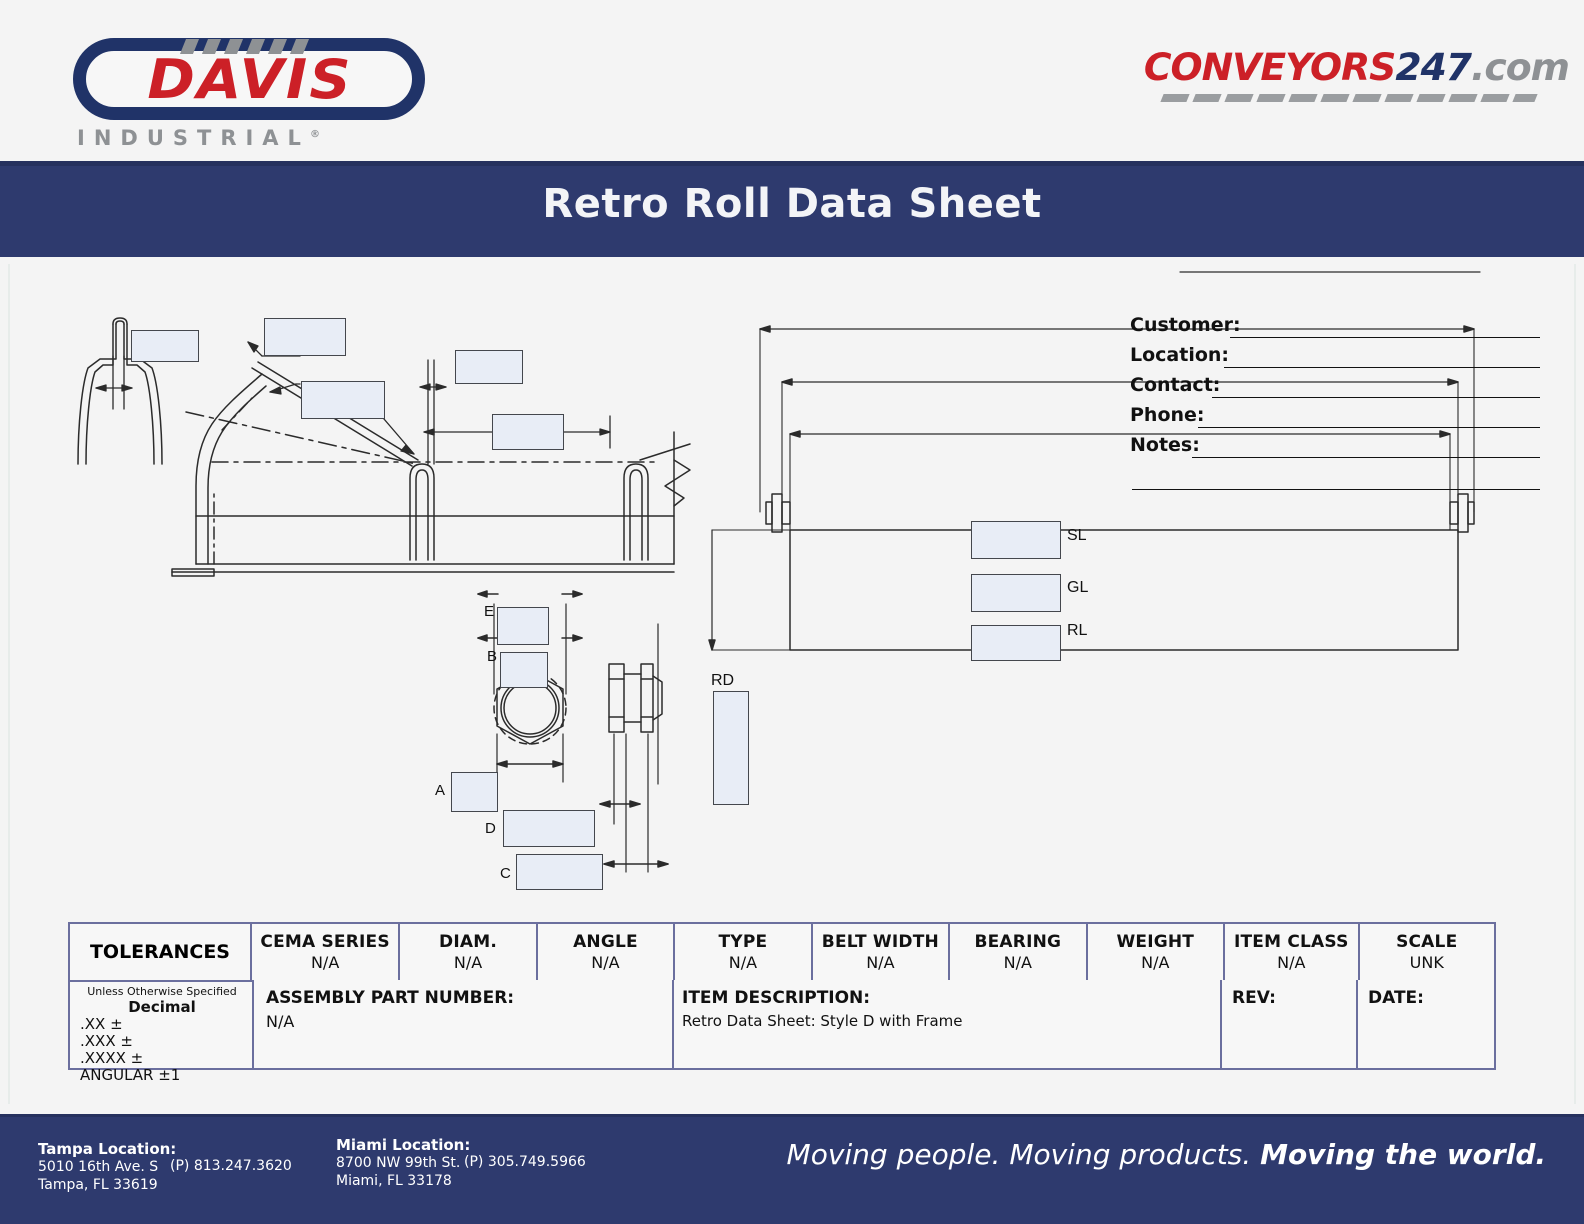  I want to click on conveyors247-logo: CONVEYORS247.com, so click(1357, 83).